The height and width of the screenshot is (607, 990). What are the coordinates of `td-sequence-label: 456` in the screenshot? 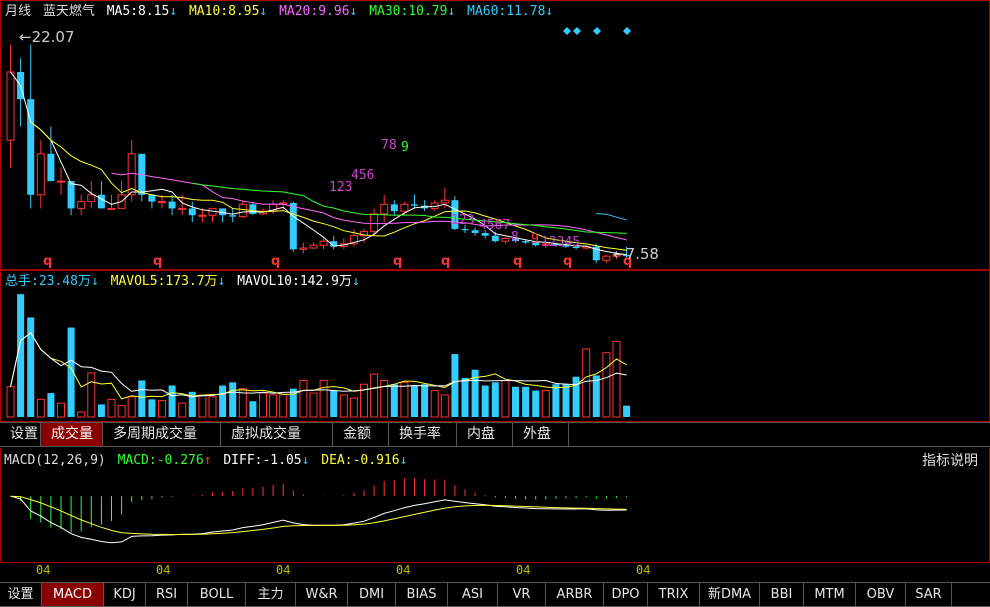 It's located at (362, 175).